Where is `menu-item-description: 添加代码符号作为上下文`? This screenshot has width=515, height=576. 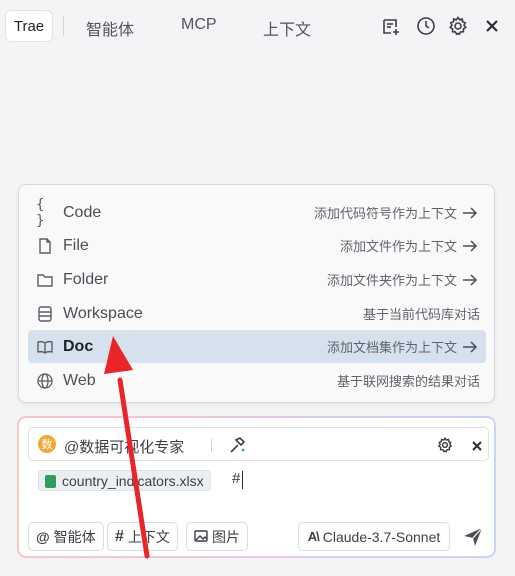
menu-item-description: 添加代码符号作为上下文 is located at coordinates (385, 213).